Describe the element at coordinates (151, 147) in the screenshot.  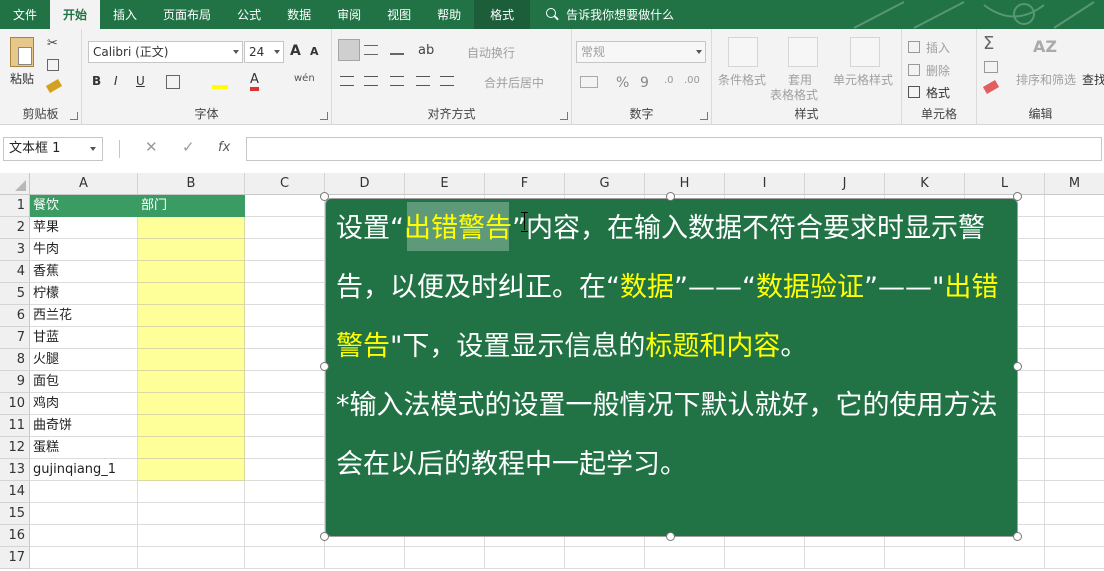
I see `cancel-icon: ✕` at that location.